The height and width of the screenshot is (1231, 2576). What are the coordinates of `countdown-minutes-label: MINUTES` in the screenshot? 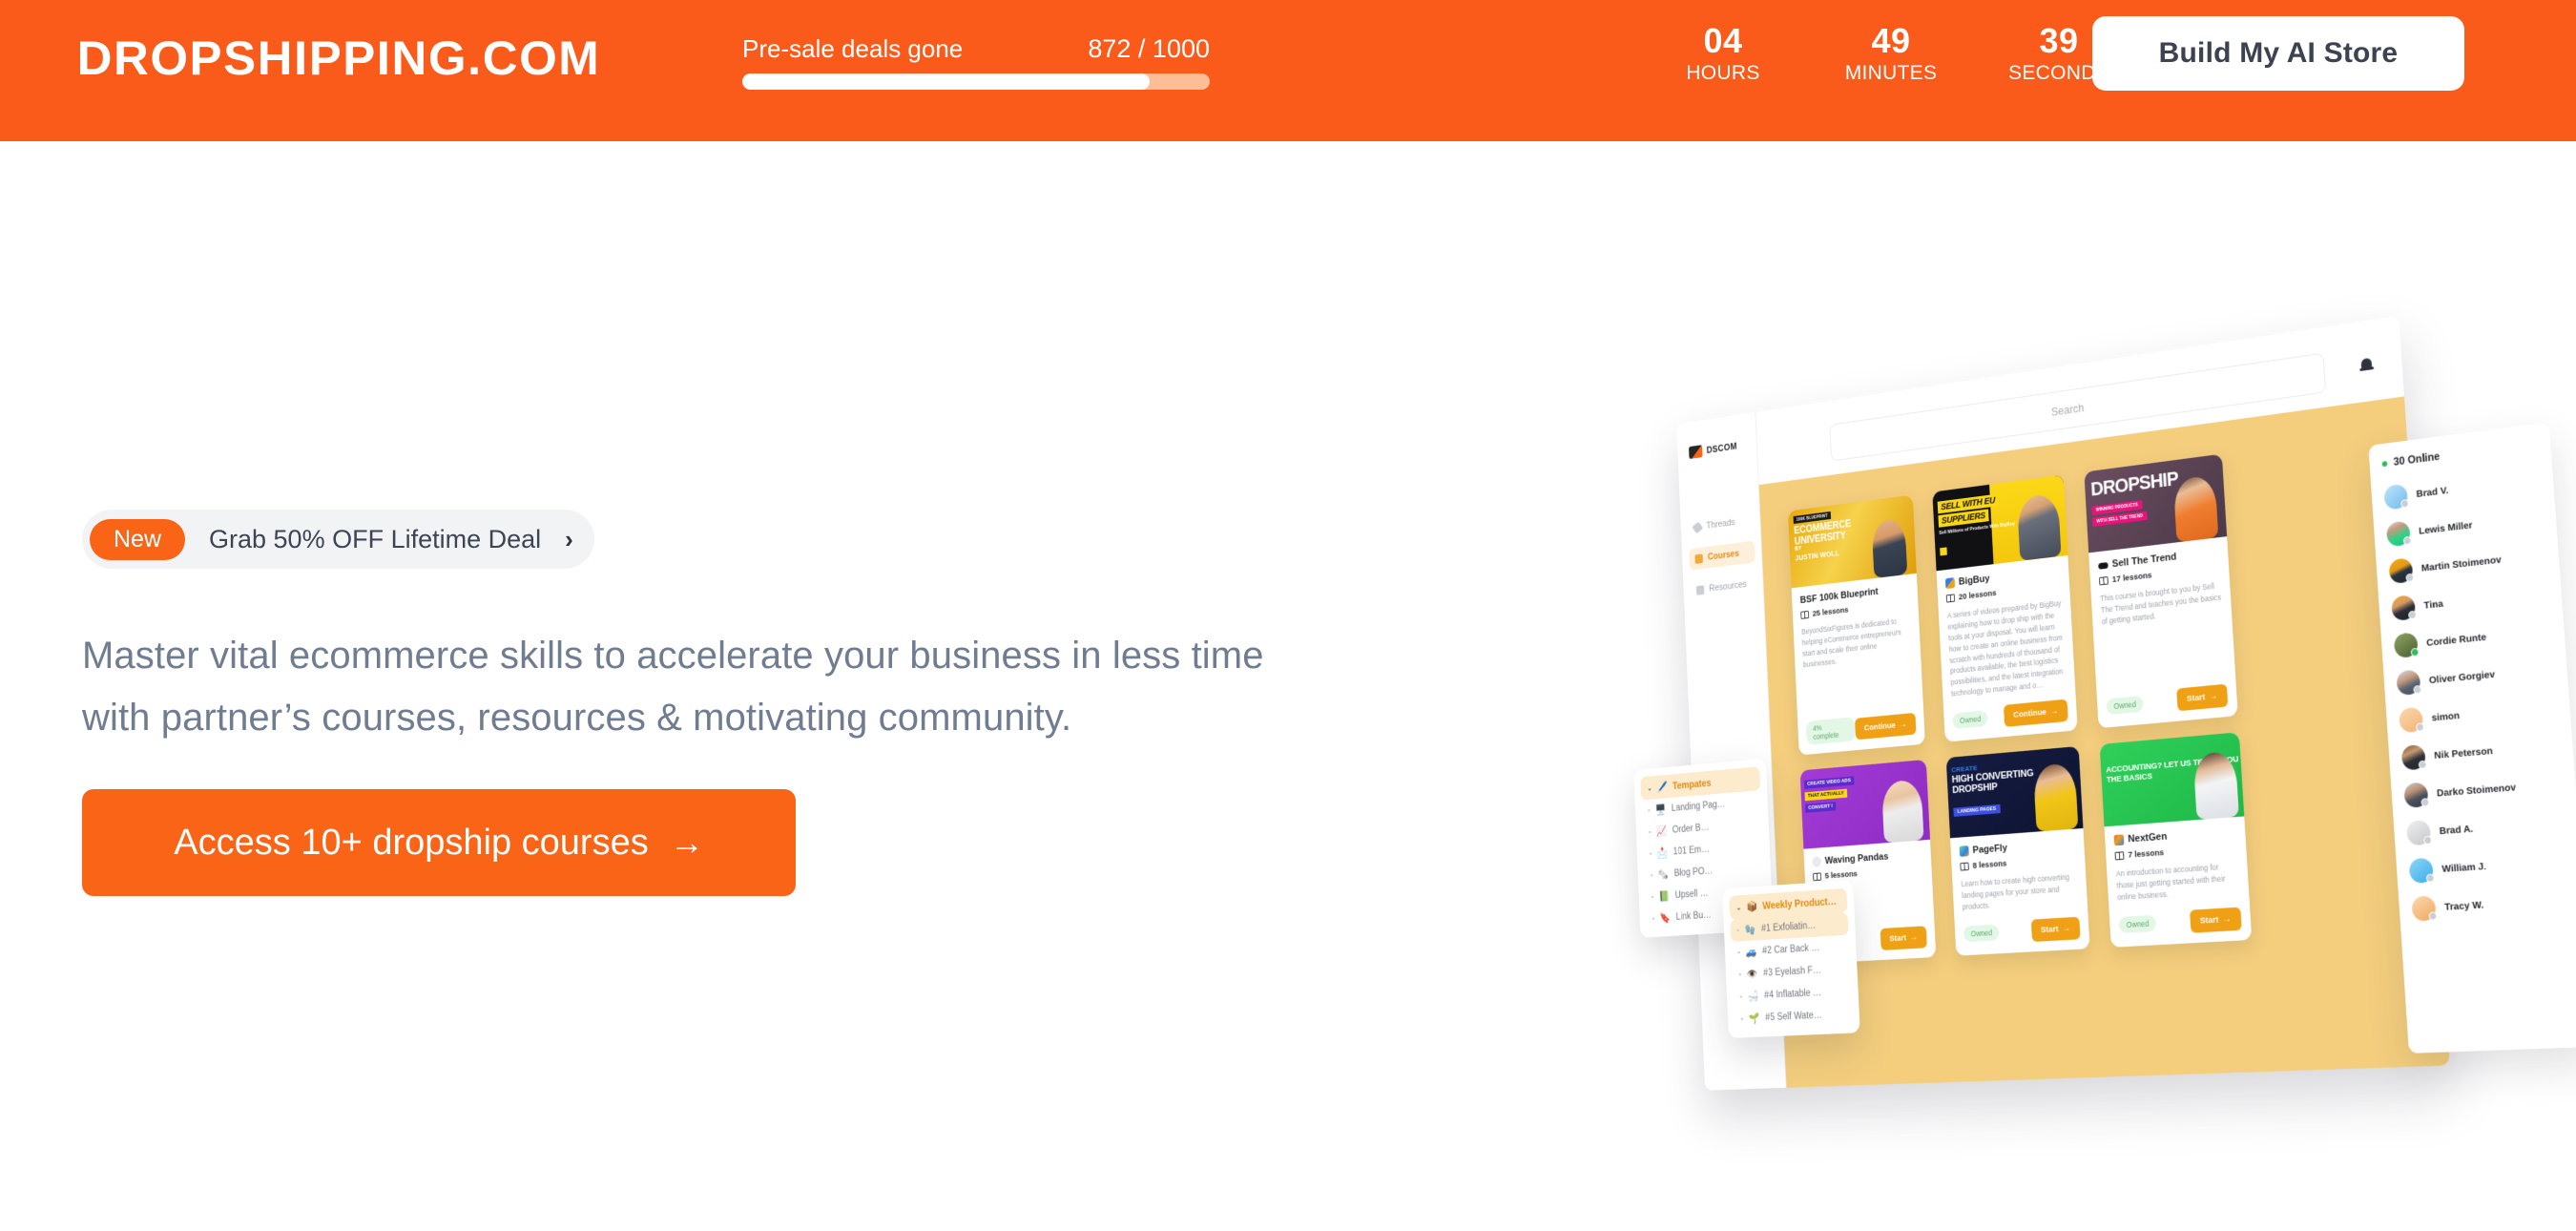 It's located at (1891, 73).